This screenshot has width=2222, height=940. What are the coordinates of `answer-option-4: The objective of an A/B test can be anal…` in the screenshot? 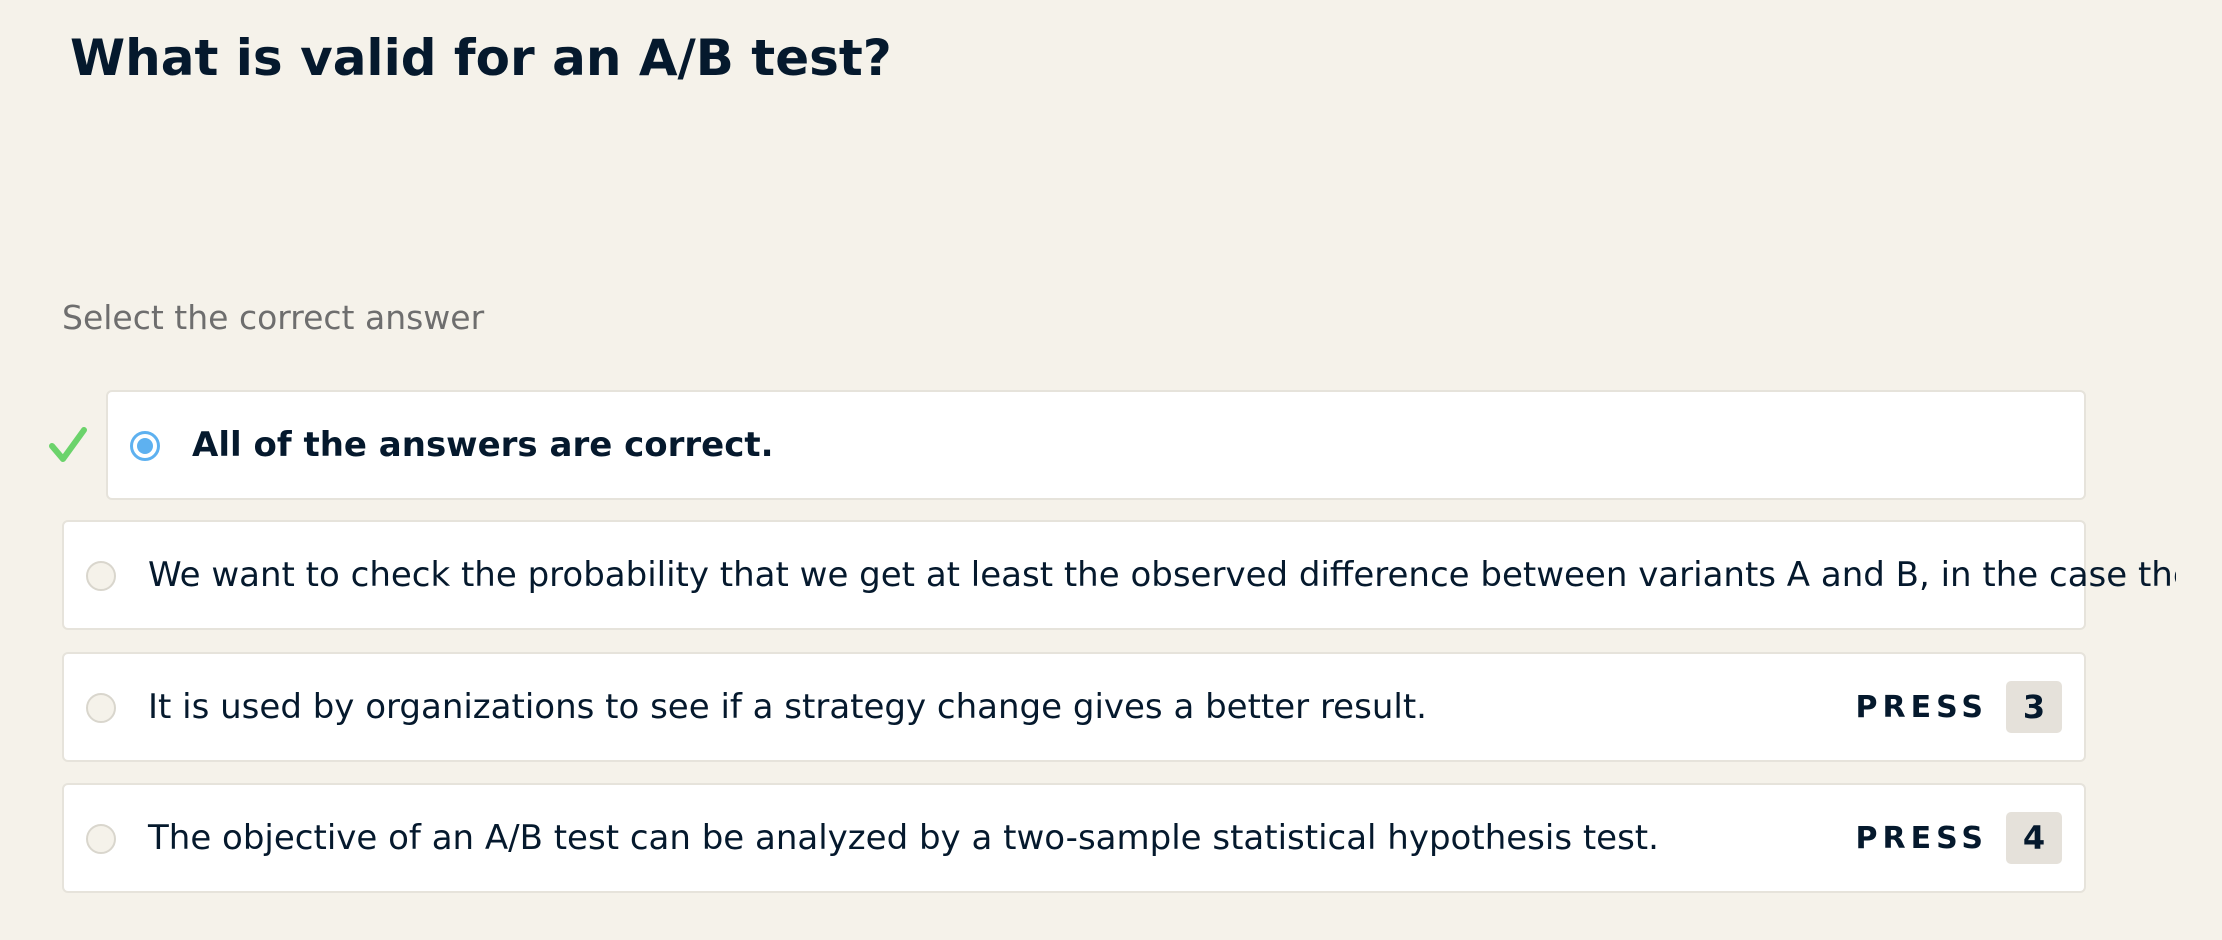 It's located at (1074, 838).